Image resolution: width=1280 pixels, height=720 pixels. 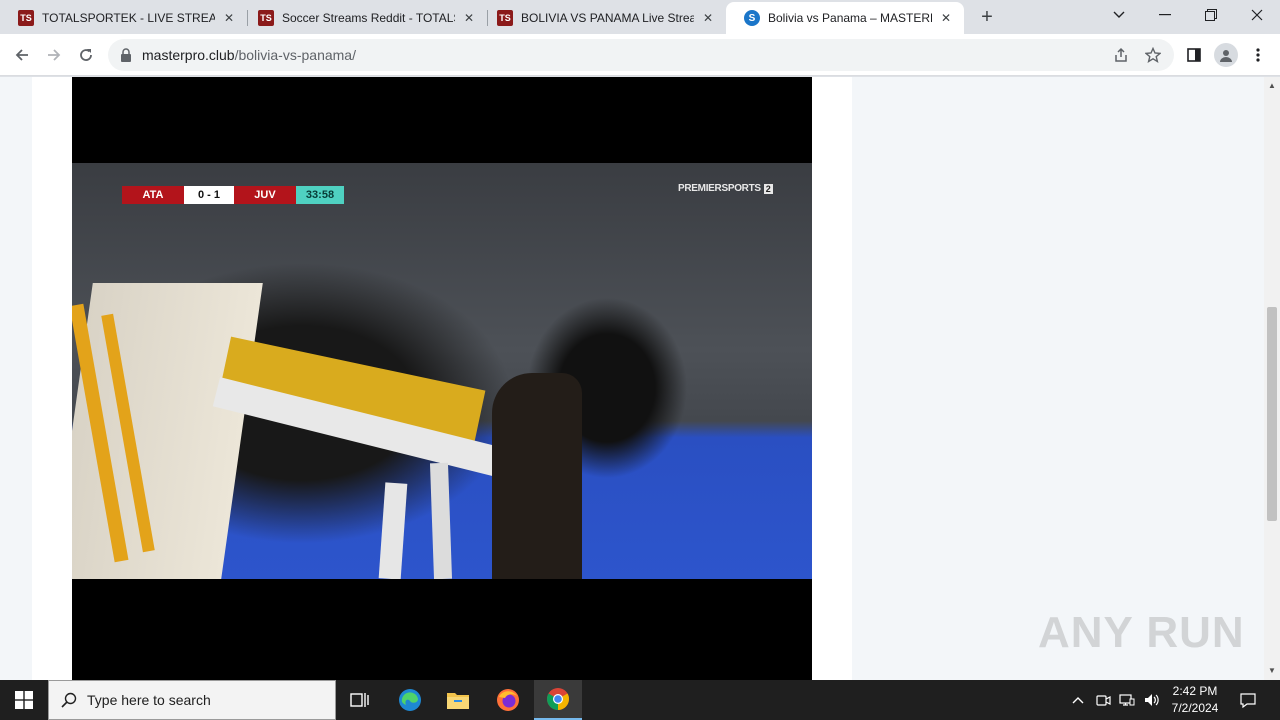 What do you see at coordinates (850, 18) in the screenshot?
I see `tab-title: Bolivia vs Panama – MASTERPRO` at bounding box center [850, 18].